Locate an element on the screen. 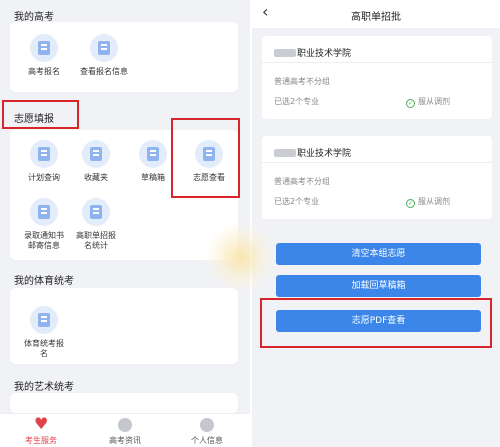 The image size is (500, 447). drafts-icon is located at coordinates (153, 154).